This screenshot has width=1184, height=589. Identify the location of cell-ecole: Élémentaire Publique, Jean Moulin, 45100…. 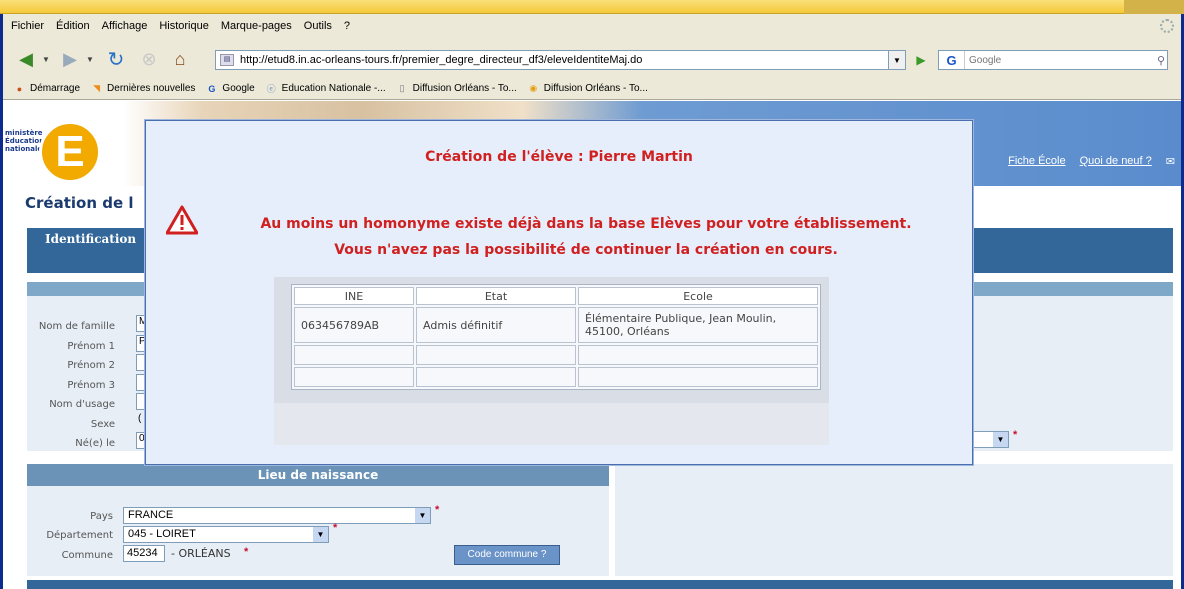
(698, 325).